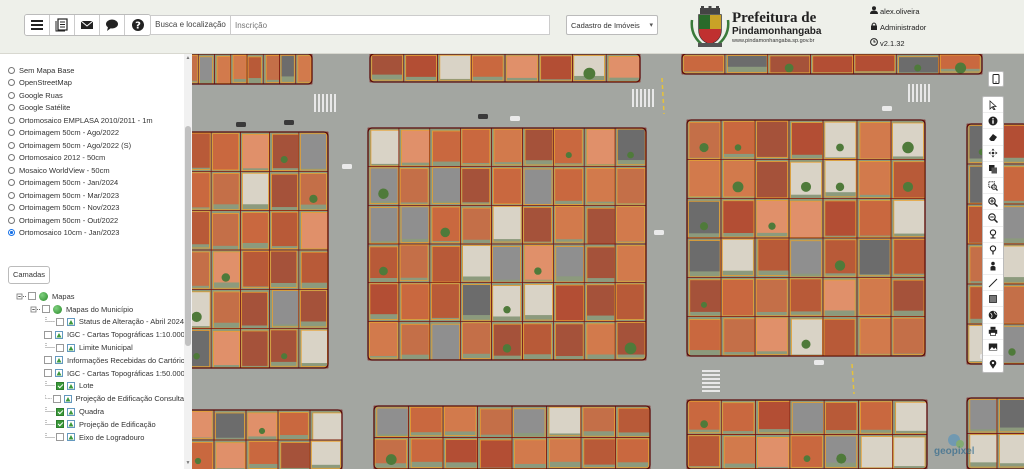 The height and width of the screenshot is (469, 1024). I want to click on eraser-tool-button, so click(993, 137).